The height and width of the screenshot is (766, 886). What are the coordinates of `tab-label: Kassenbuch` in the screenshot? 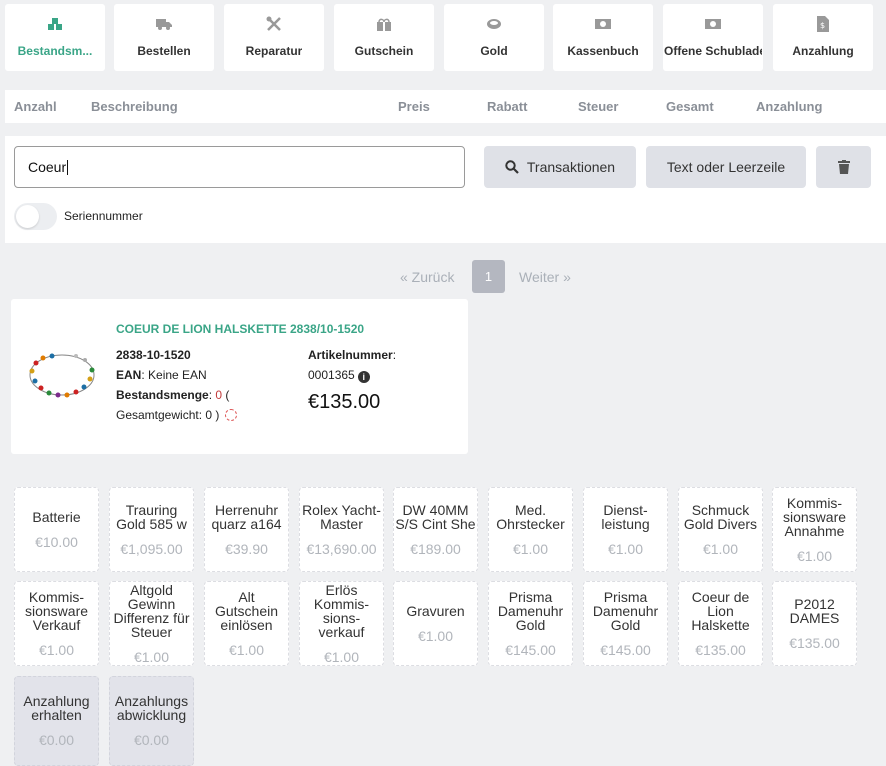 It's located at (603, 51).